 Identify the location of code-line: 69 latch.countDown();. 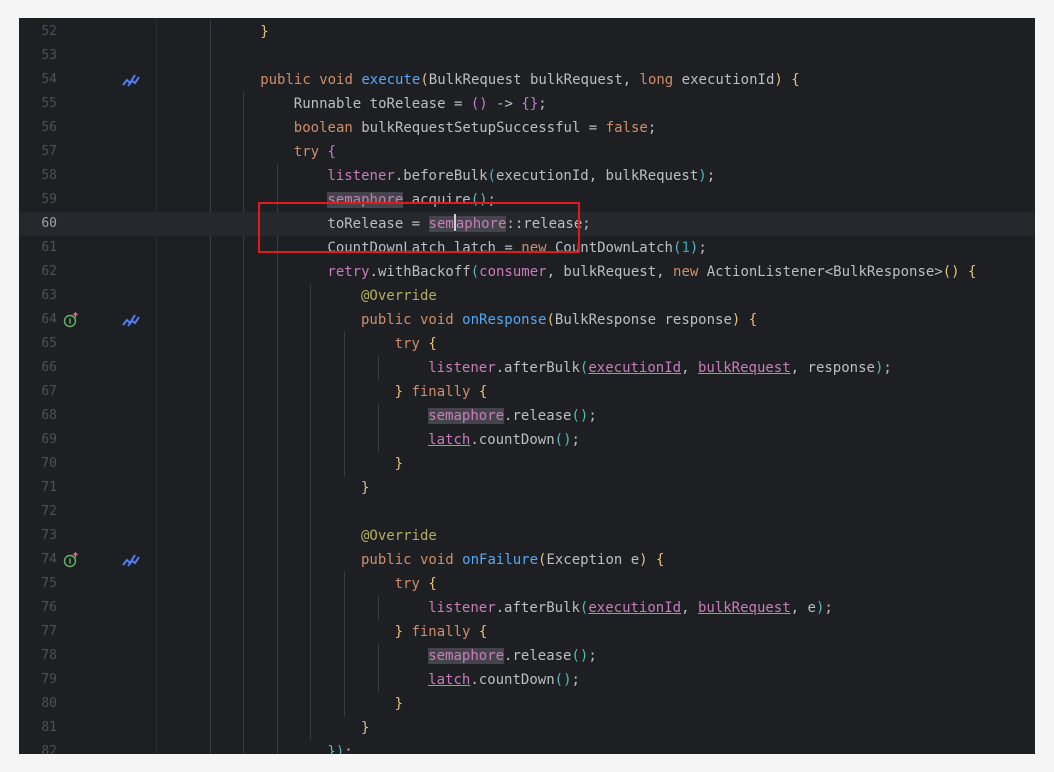
(527, 440).